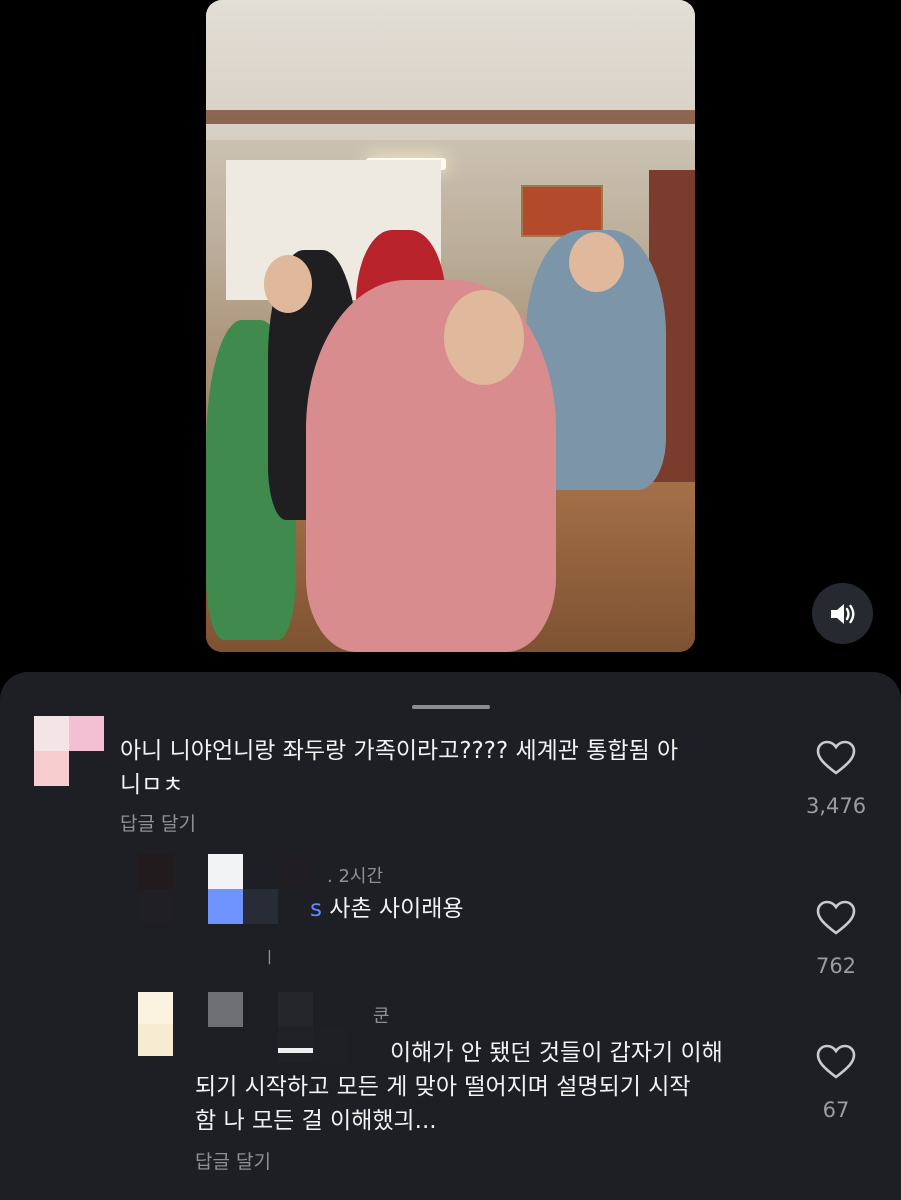 This screenshot has width=901, height=1200. Describe the element at coordinates (836, 806) in the screenshot. I see `like-count: 3,476` at that location.